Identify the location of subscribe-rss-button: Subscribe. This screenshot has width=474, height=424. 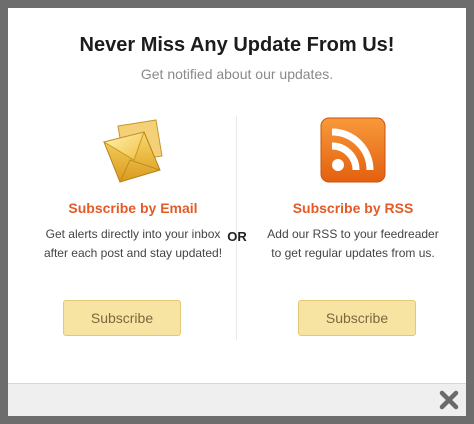
(357, 318).